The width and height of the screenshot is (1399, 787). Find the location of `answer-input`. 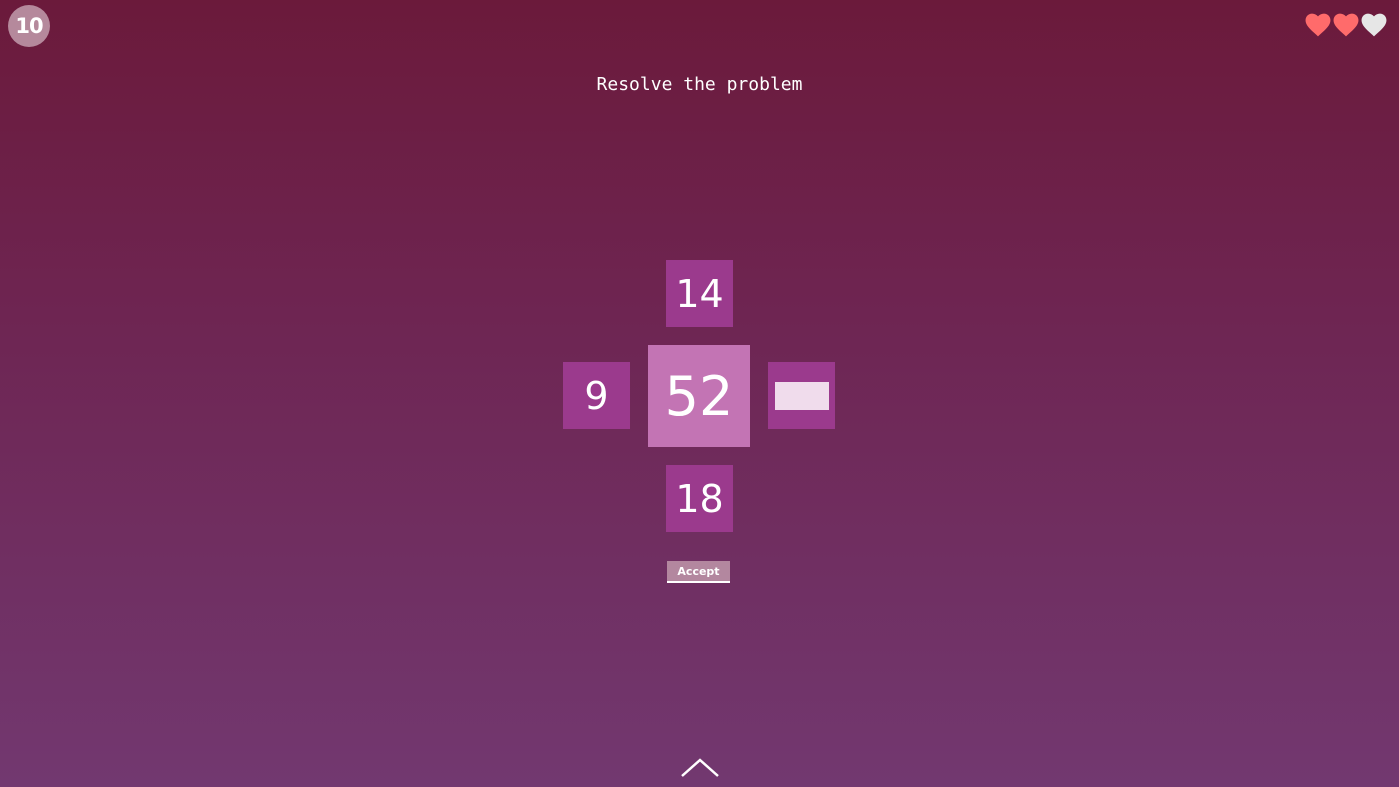

answer-input is located at coordinates (801, 395).